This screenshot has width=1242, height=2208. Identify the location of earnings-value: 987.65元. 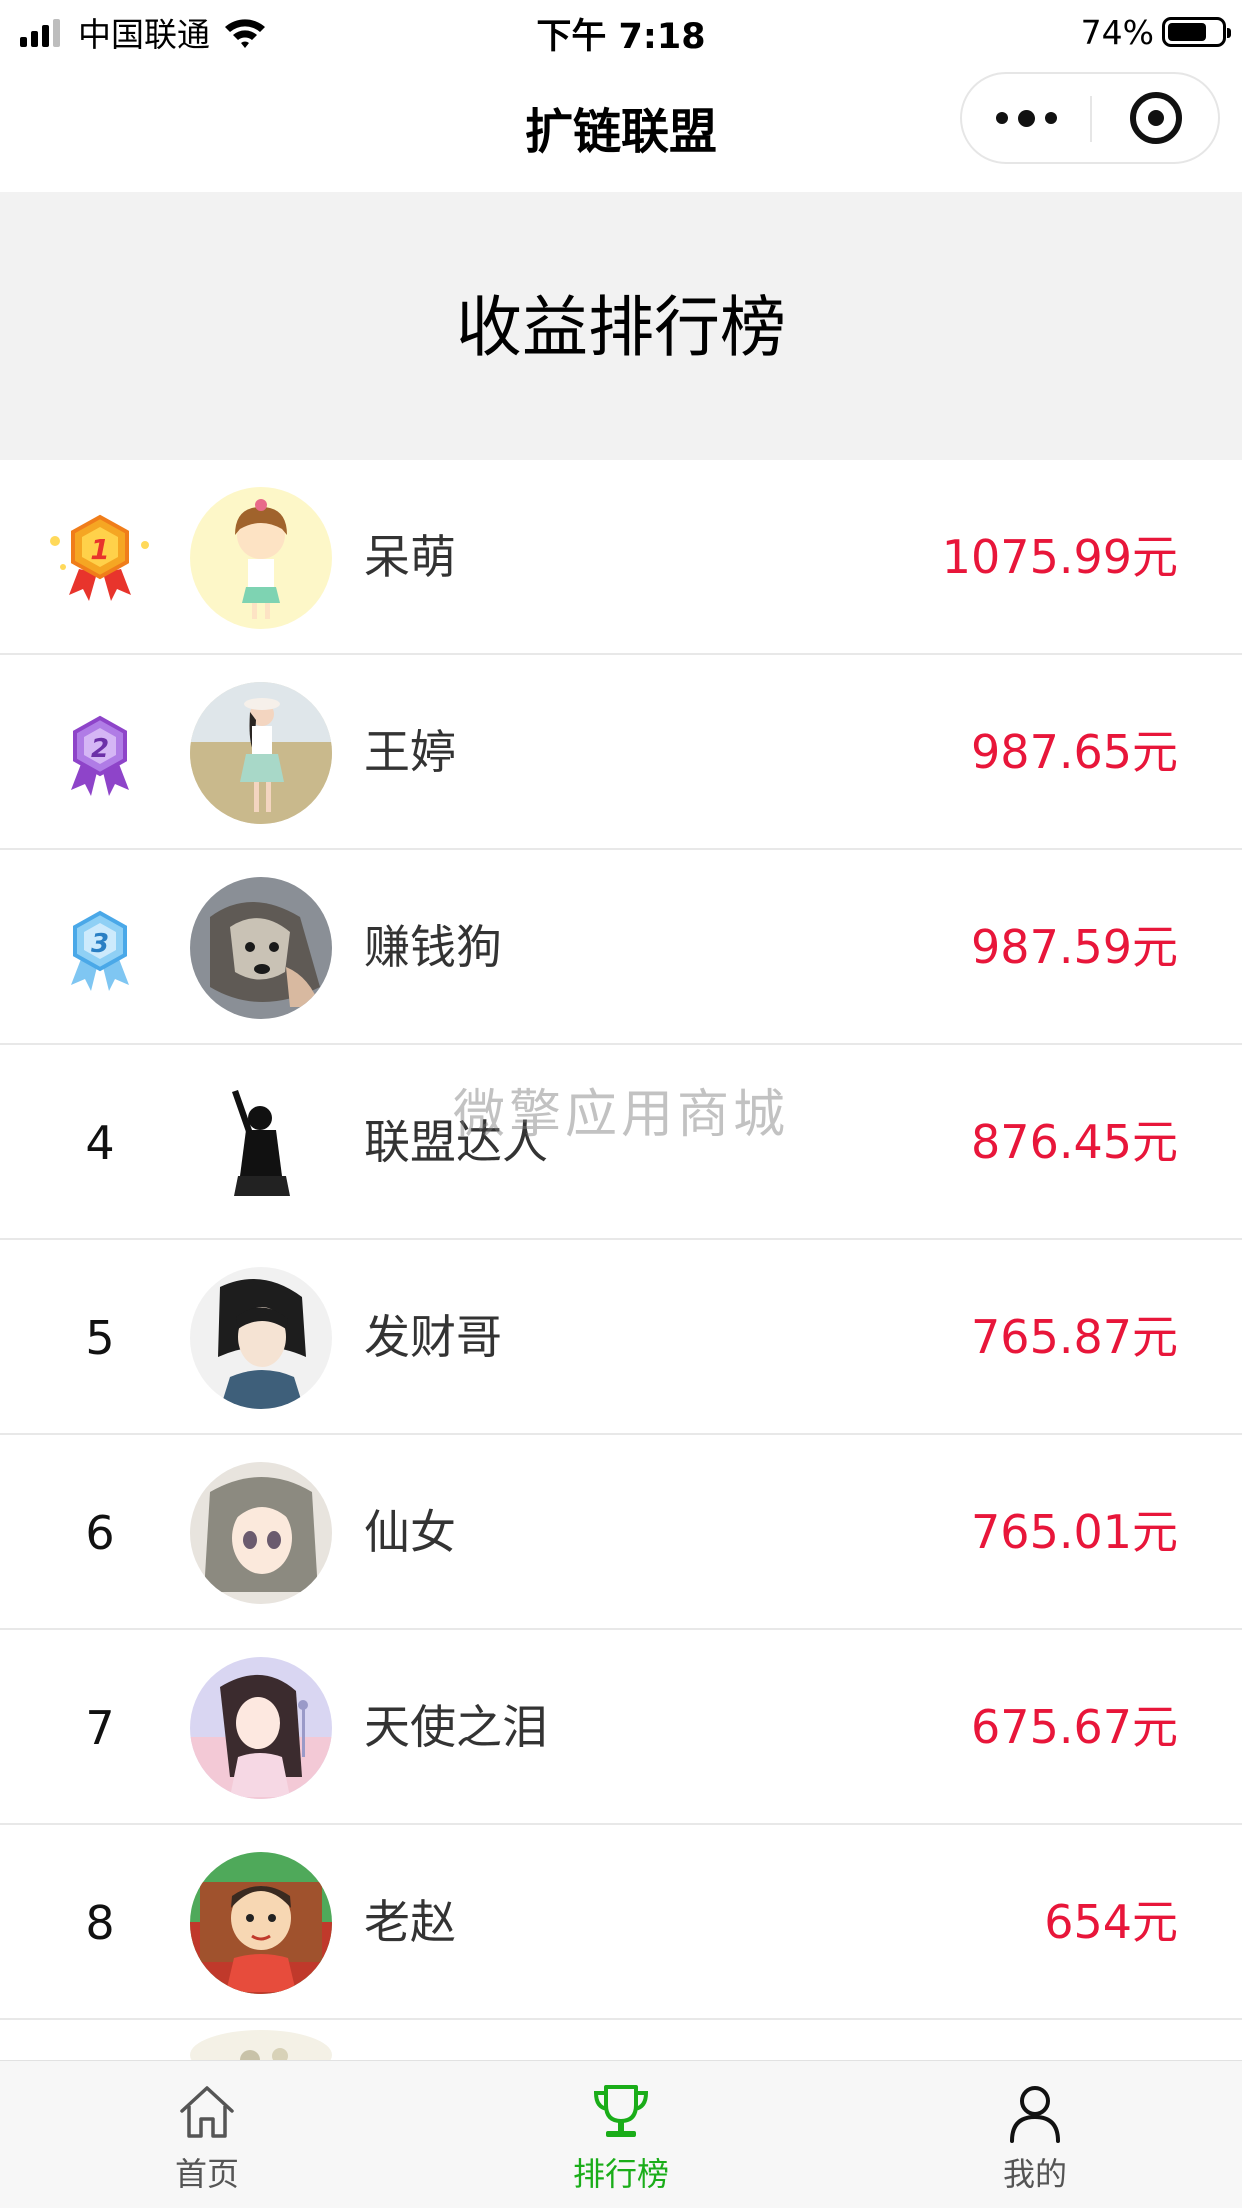
(1074, 752).